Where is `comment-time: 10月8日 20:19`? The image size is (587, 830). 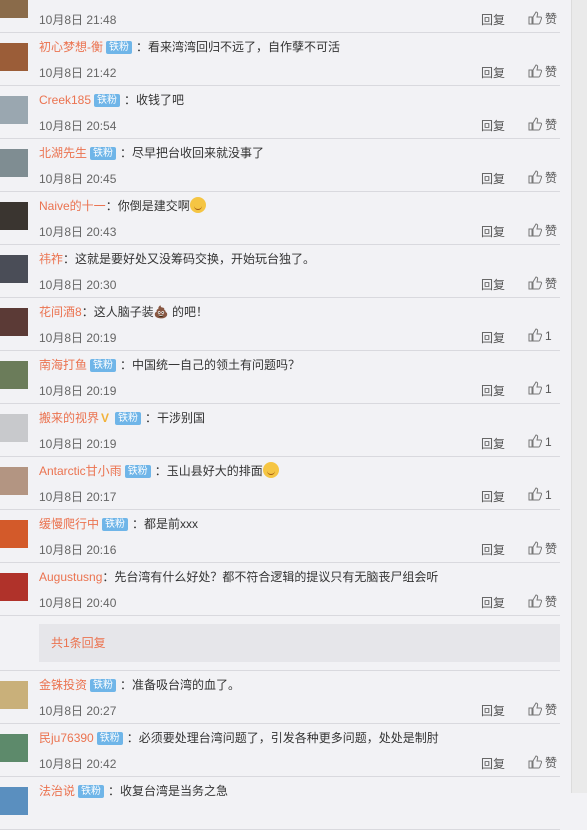 comment-time: 10月8日 20:19 is located at coordinates (78, 444).